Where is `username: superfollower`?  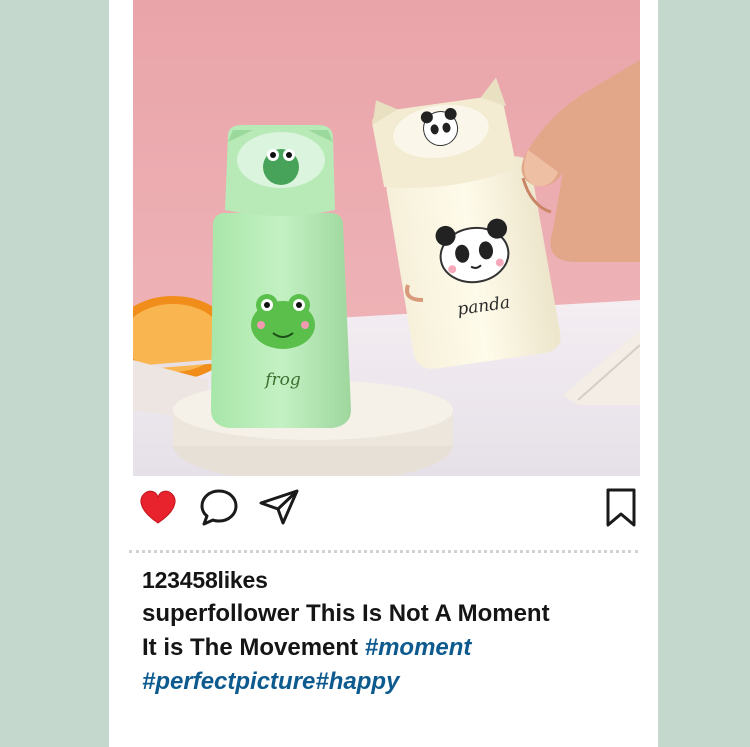 username: superfollower is located at coordinates (220, 613).